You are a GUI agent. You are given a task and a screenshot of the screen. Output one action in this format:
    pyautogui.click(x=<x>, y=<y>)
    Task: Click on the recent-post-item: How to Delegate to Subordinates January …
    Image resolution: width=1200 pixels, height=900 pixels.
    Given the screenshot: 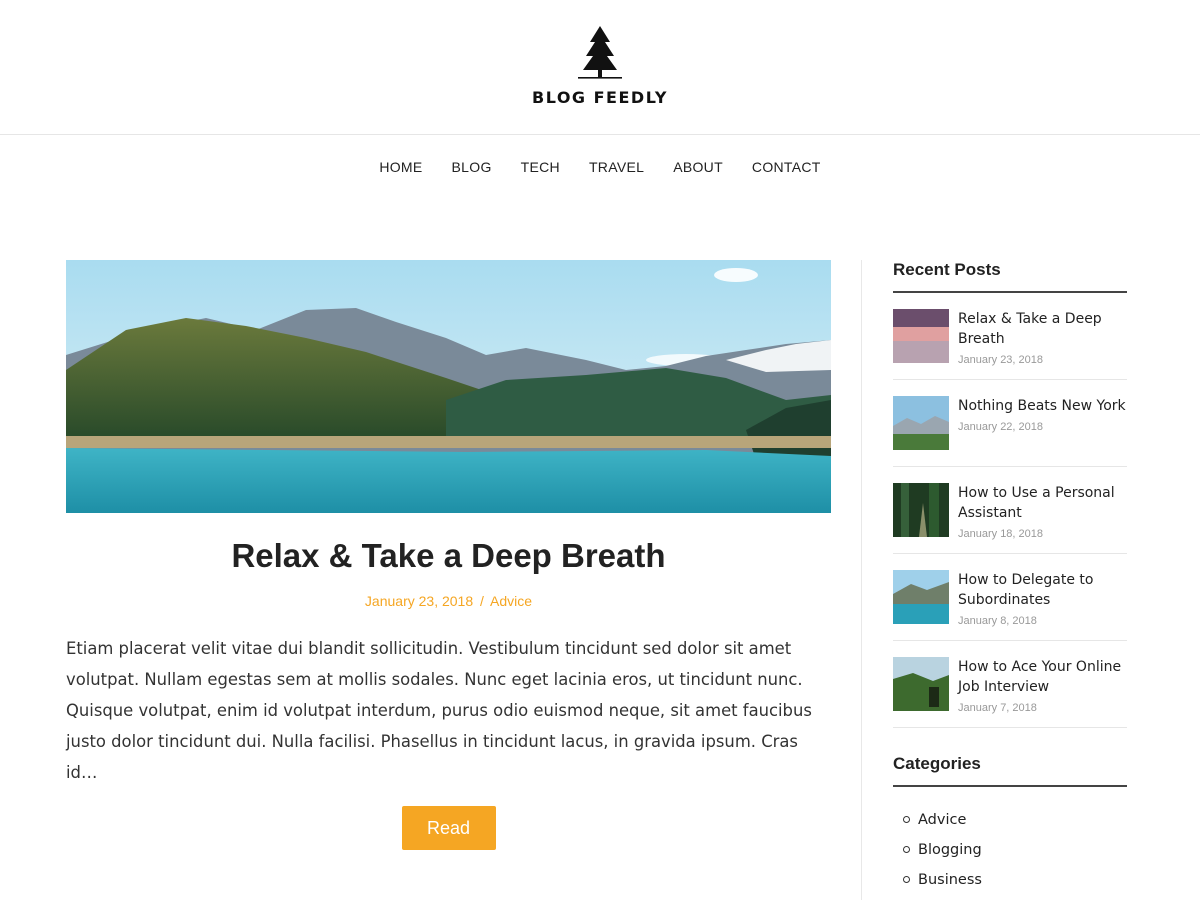 What is the action you would take?
    pyautogui.click(x=1010, y=597)
    